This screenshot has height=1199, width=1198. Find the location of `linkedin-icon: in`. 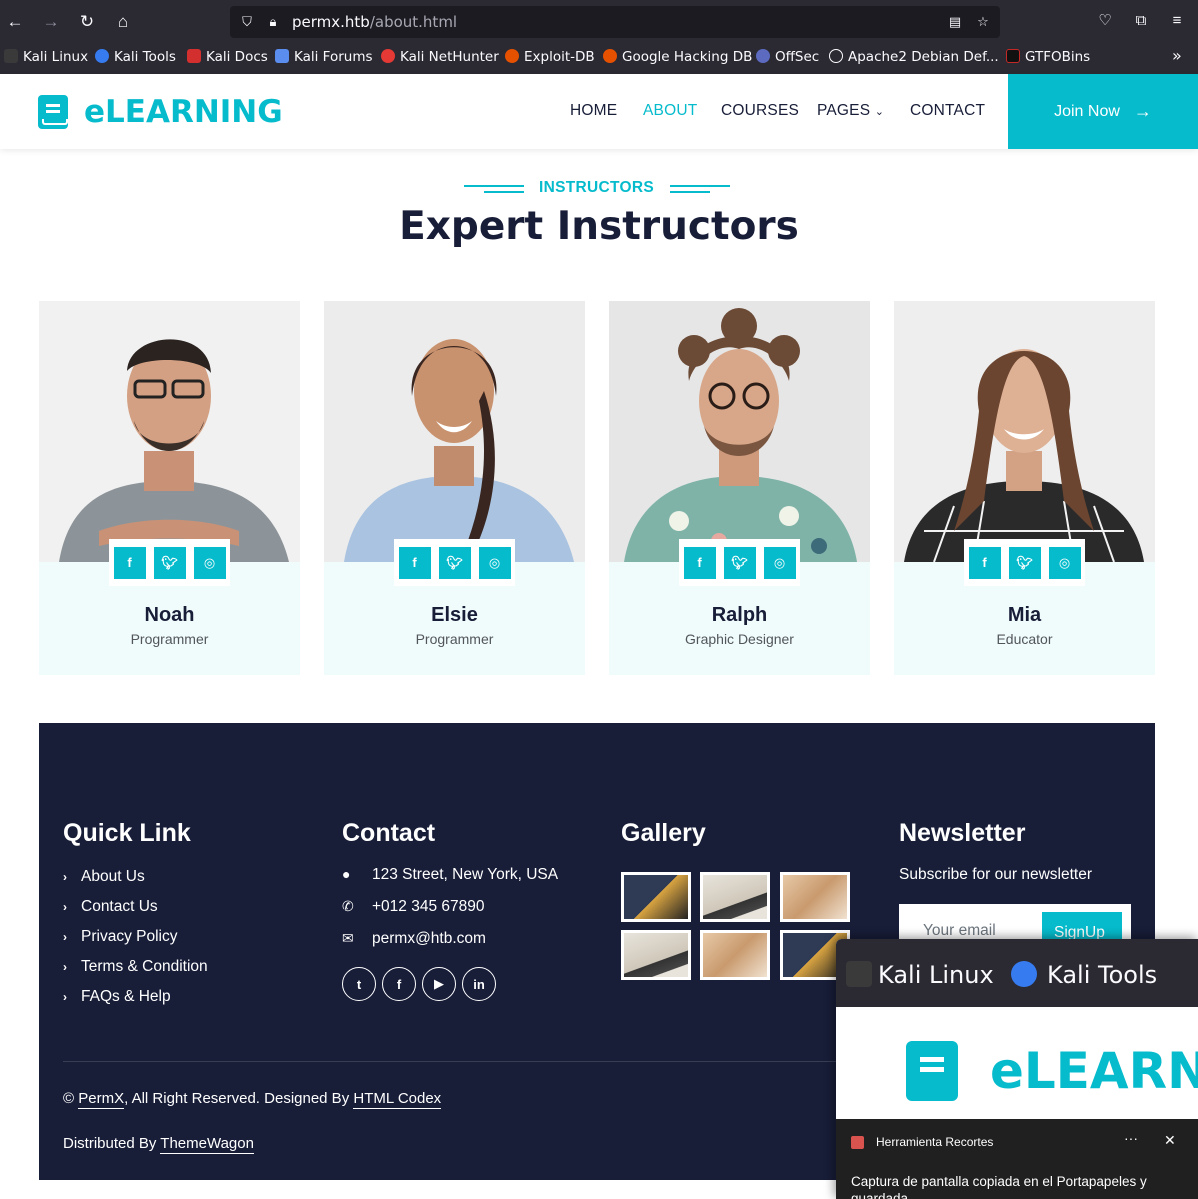

linkedin-icon: in is located at coordinates (479, 984).